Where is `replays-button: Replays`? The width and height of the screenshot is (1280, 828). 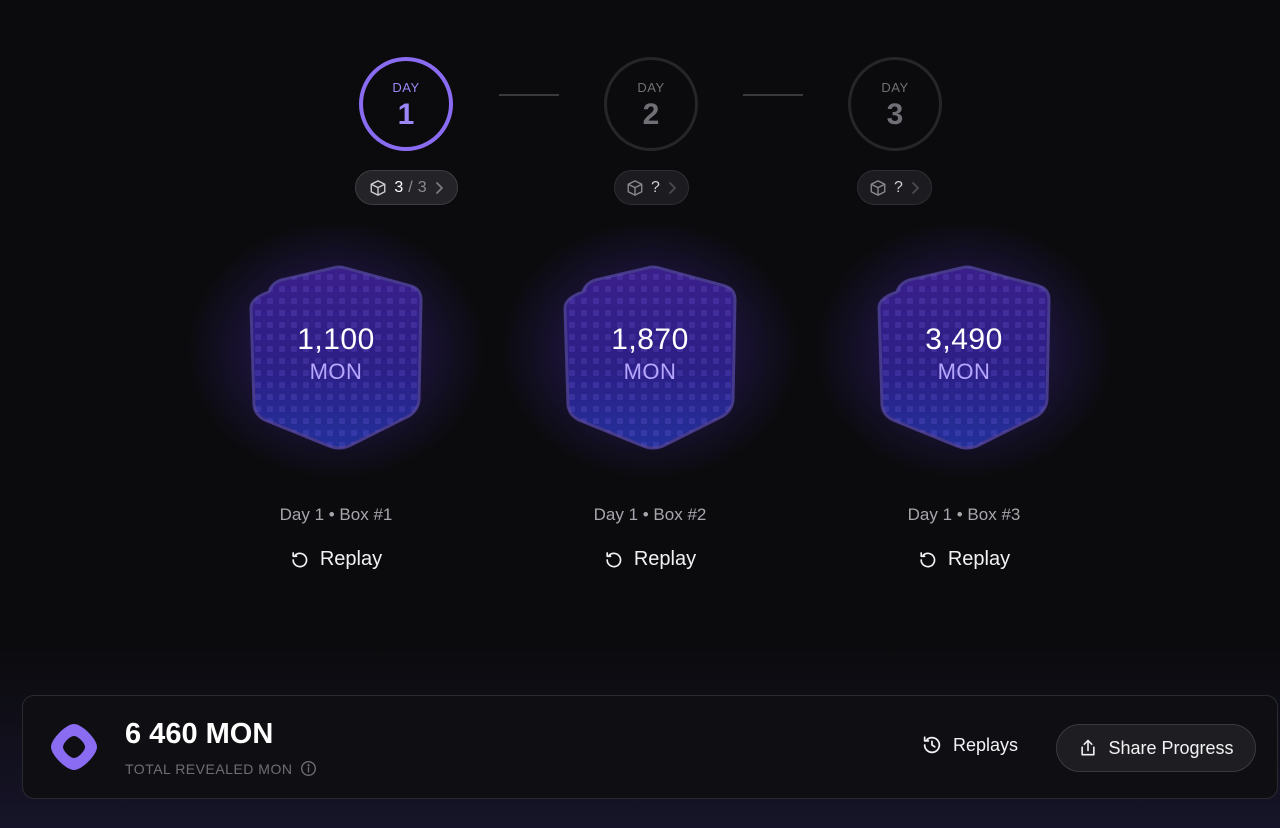
replays-button: Replays is located at coordinates (969, 745).